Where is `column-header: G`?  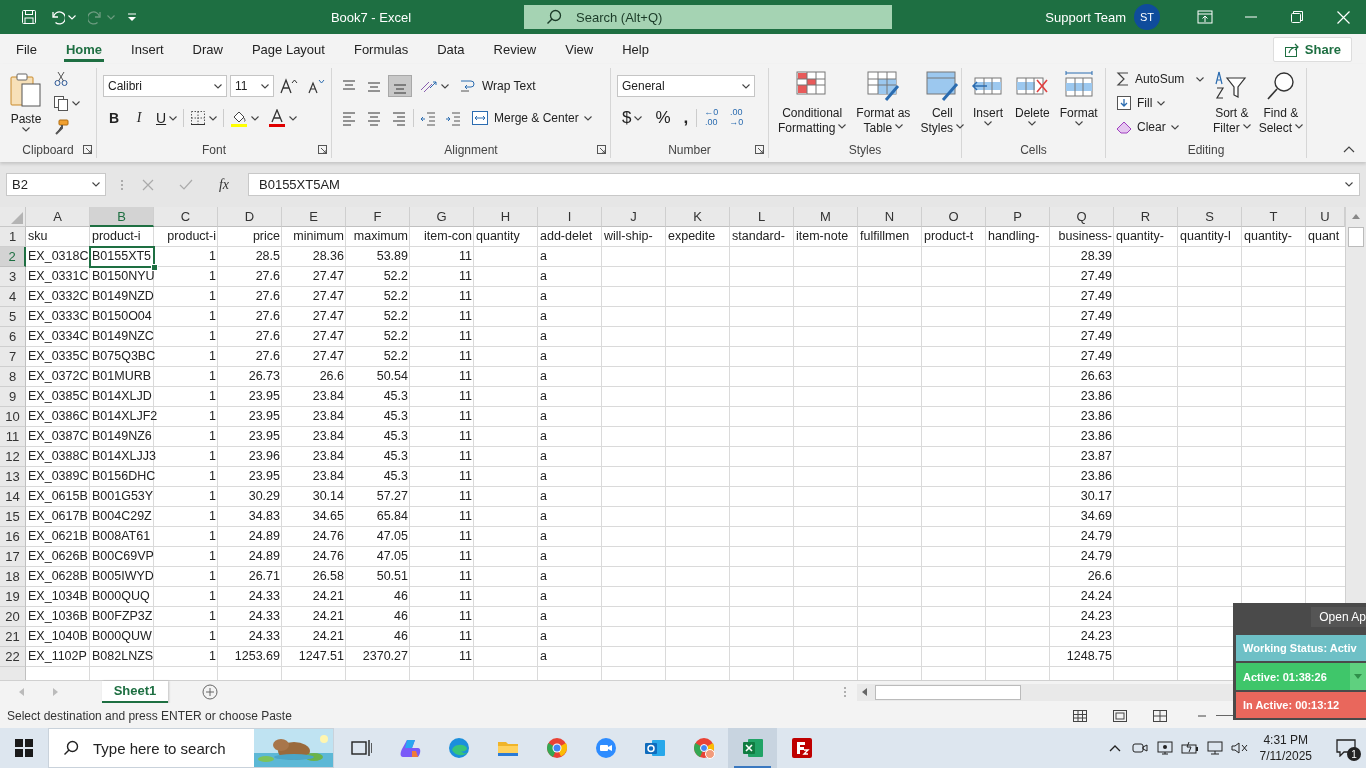 column-header: G is located at coordinates (442, 217).